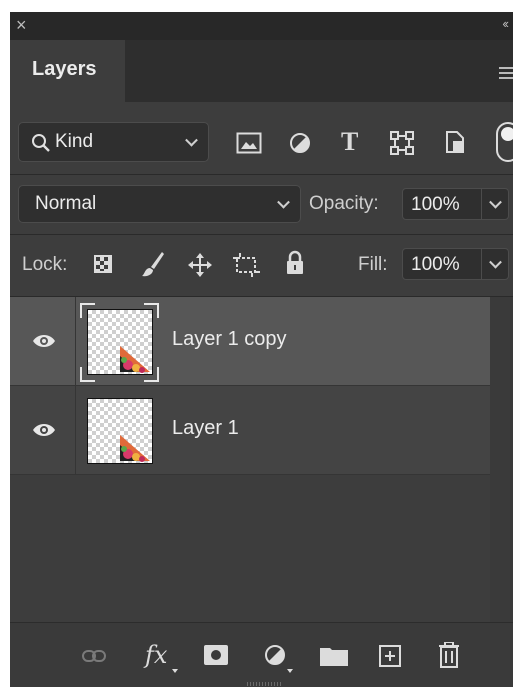 This screenshot has width=513, height=687. Describe the element at coordinates (45, 264) in the screenshot. I see `lock-label: Lock:` at that location.